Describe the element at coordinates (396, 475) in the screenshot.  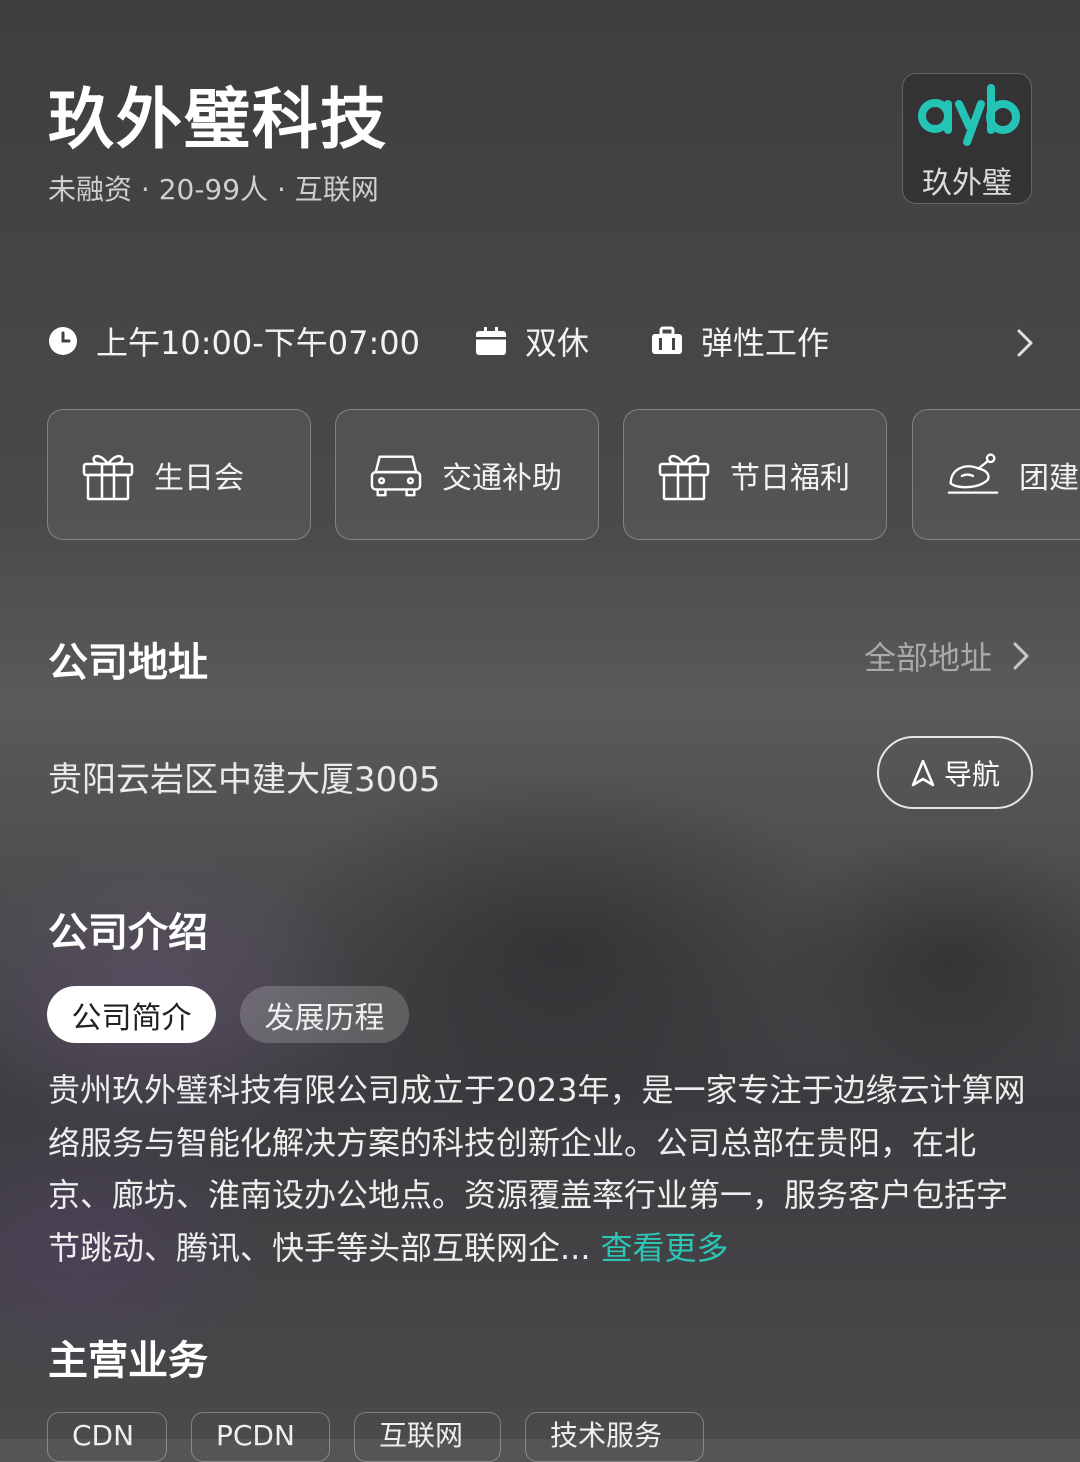
I see `car-icon` at that location.